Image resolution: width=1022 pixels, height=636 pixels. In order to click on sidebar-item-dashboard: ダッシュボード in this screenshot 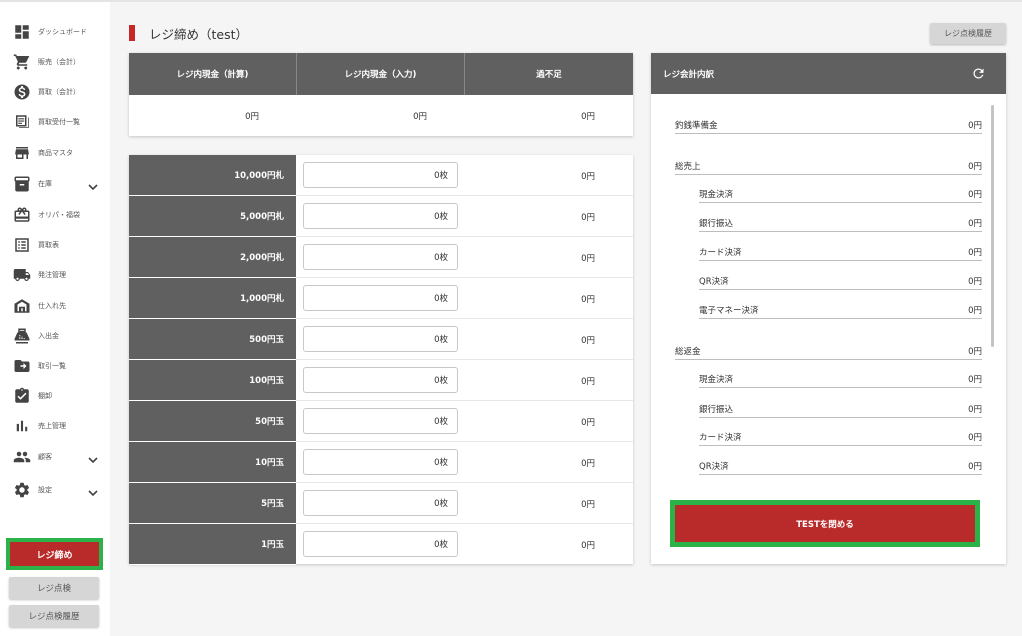, I will do `click(55, 32)`.